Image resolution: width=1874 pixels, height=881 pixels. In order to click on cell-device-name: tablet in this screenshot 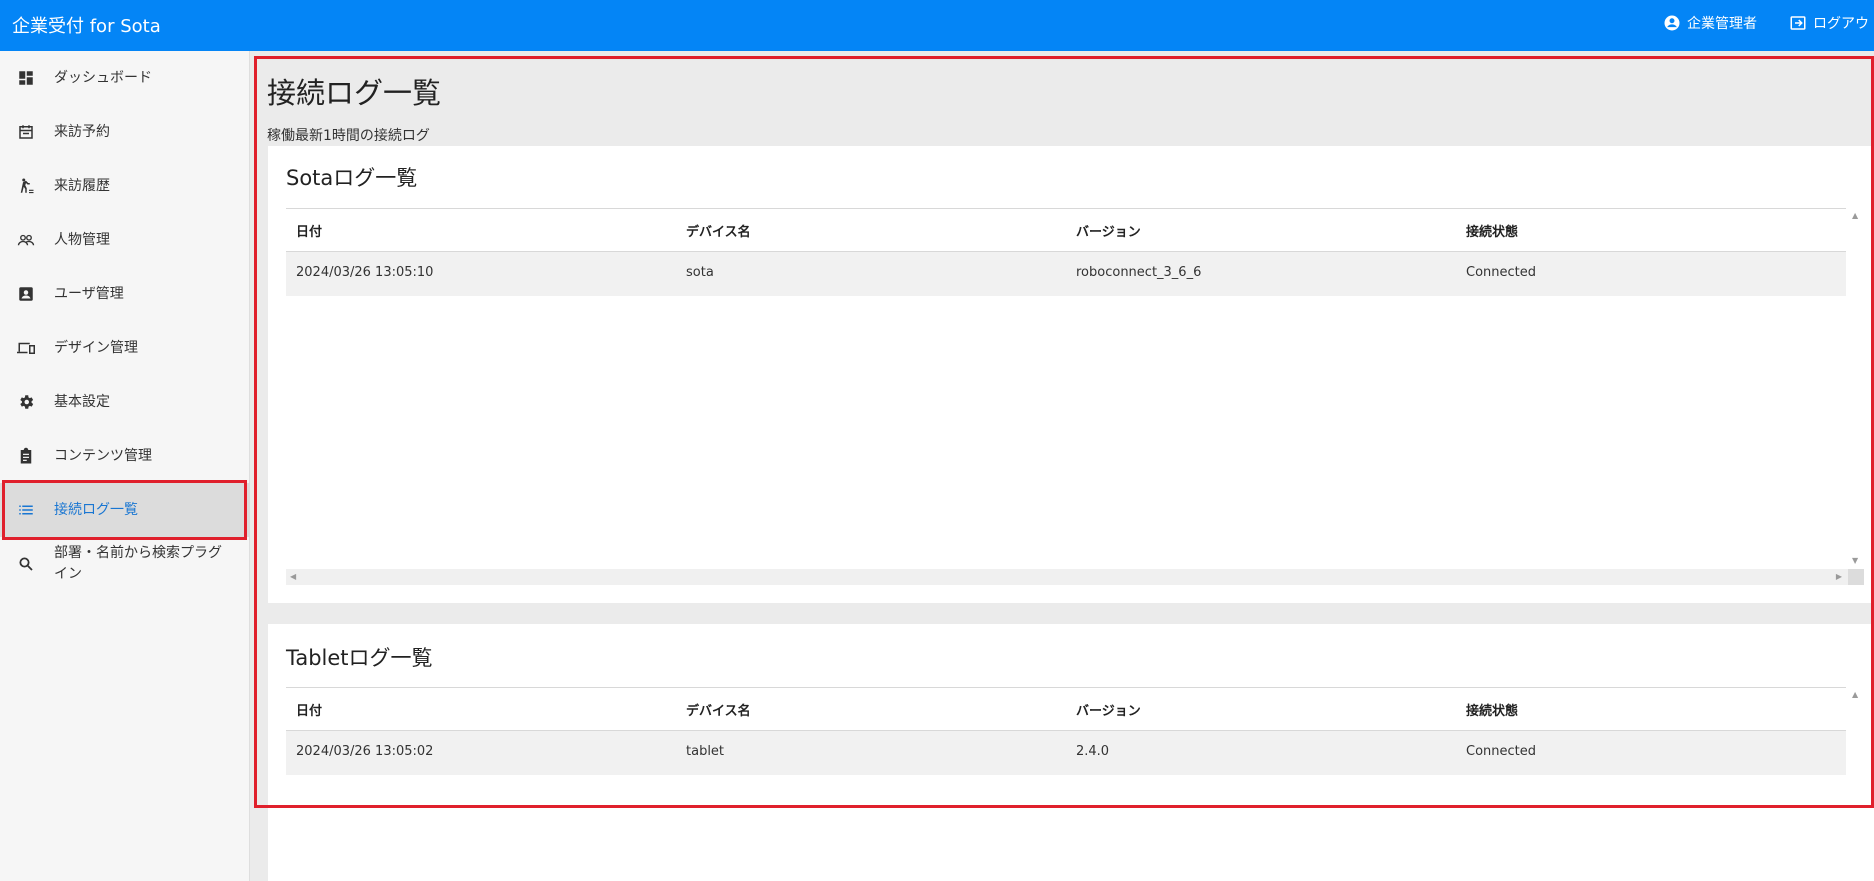, I will do `click(705, 751)`.